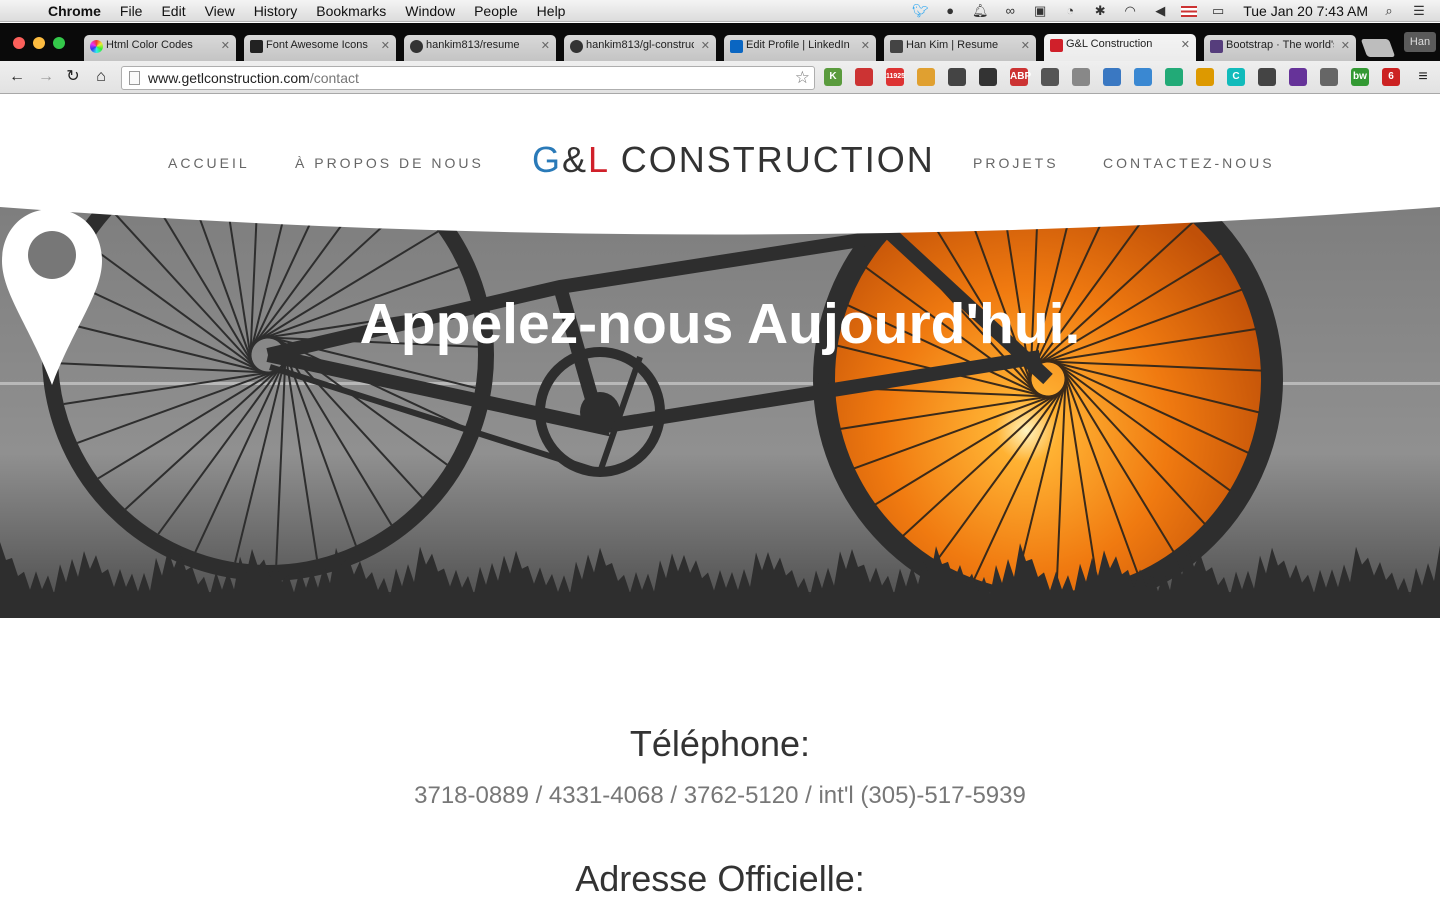 The height and width of the screenshot is (900, 1440). Describe the element at coordinates (1419, 11) in the screenshot. I see `notification-center-icon: ☰` at that location.